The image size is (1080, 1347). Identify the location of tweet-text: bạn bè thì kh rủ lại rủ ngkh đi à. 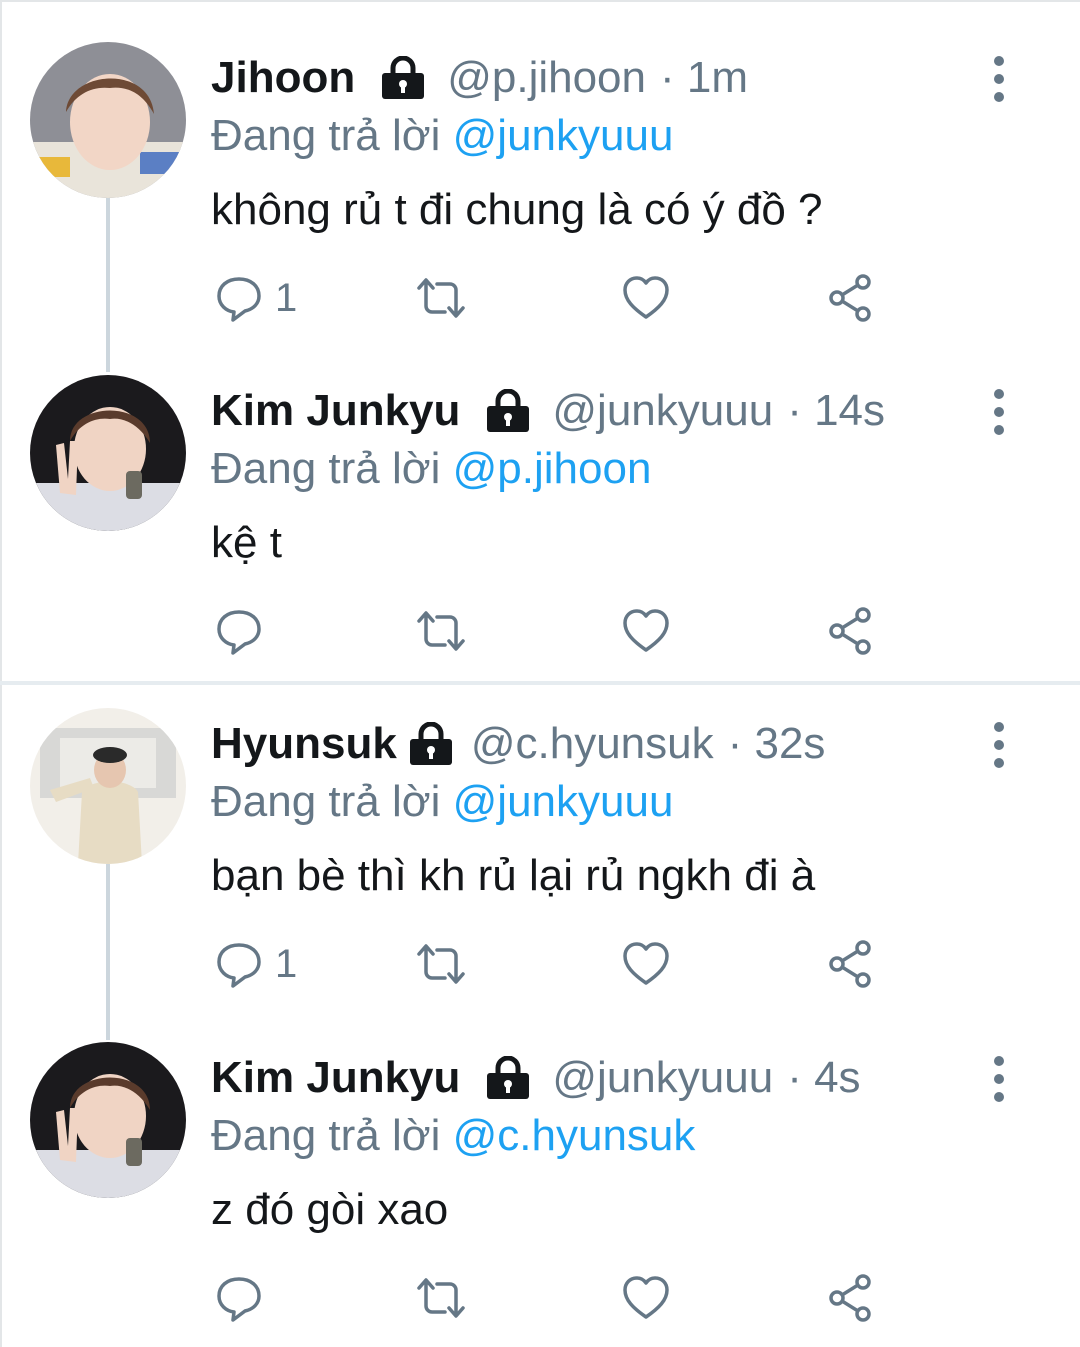
(513, 875).